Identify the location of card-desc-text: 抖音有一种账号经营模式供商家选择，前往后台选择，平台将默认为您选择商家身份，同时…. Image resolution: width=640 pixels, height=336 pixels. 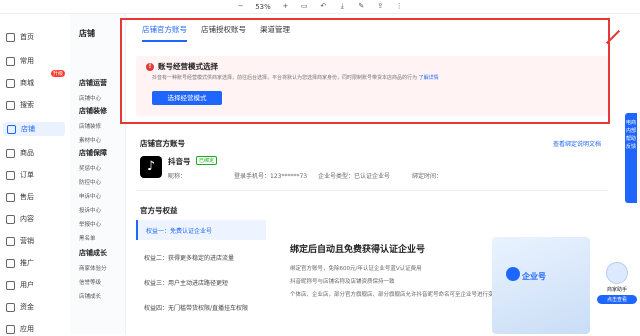
(285, 78).